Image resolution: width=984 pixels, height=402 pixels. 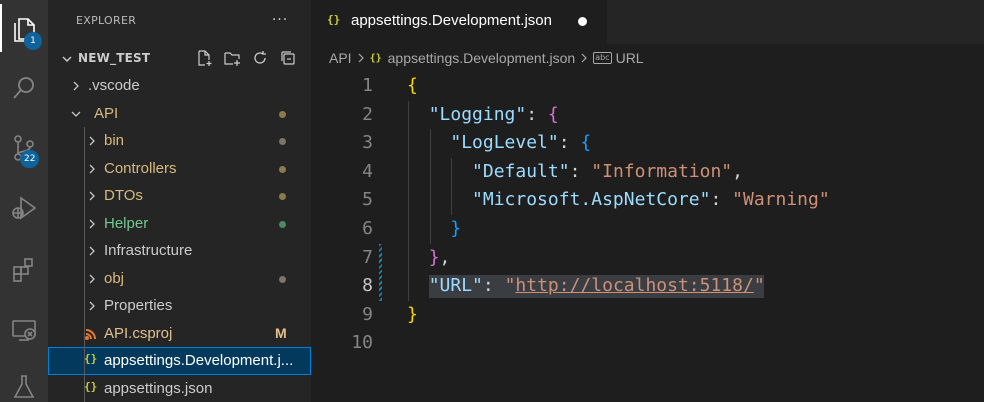 I want to click on code-token: "URL", so click(x=455, y=286).